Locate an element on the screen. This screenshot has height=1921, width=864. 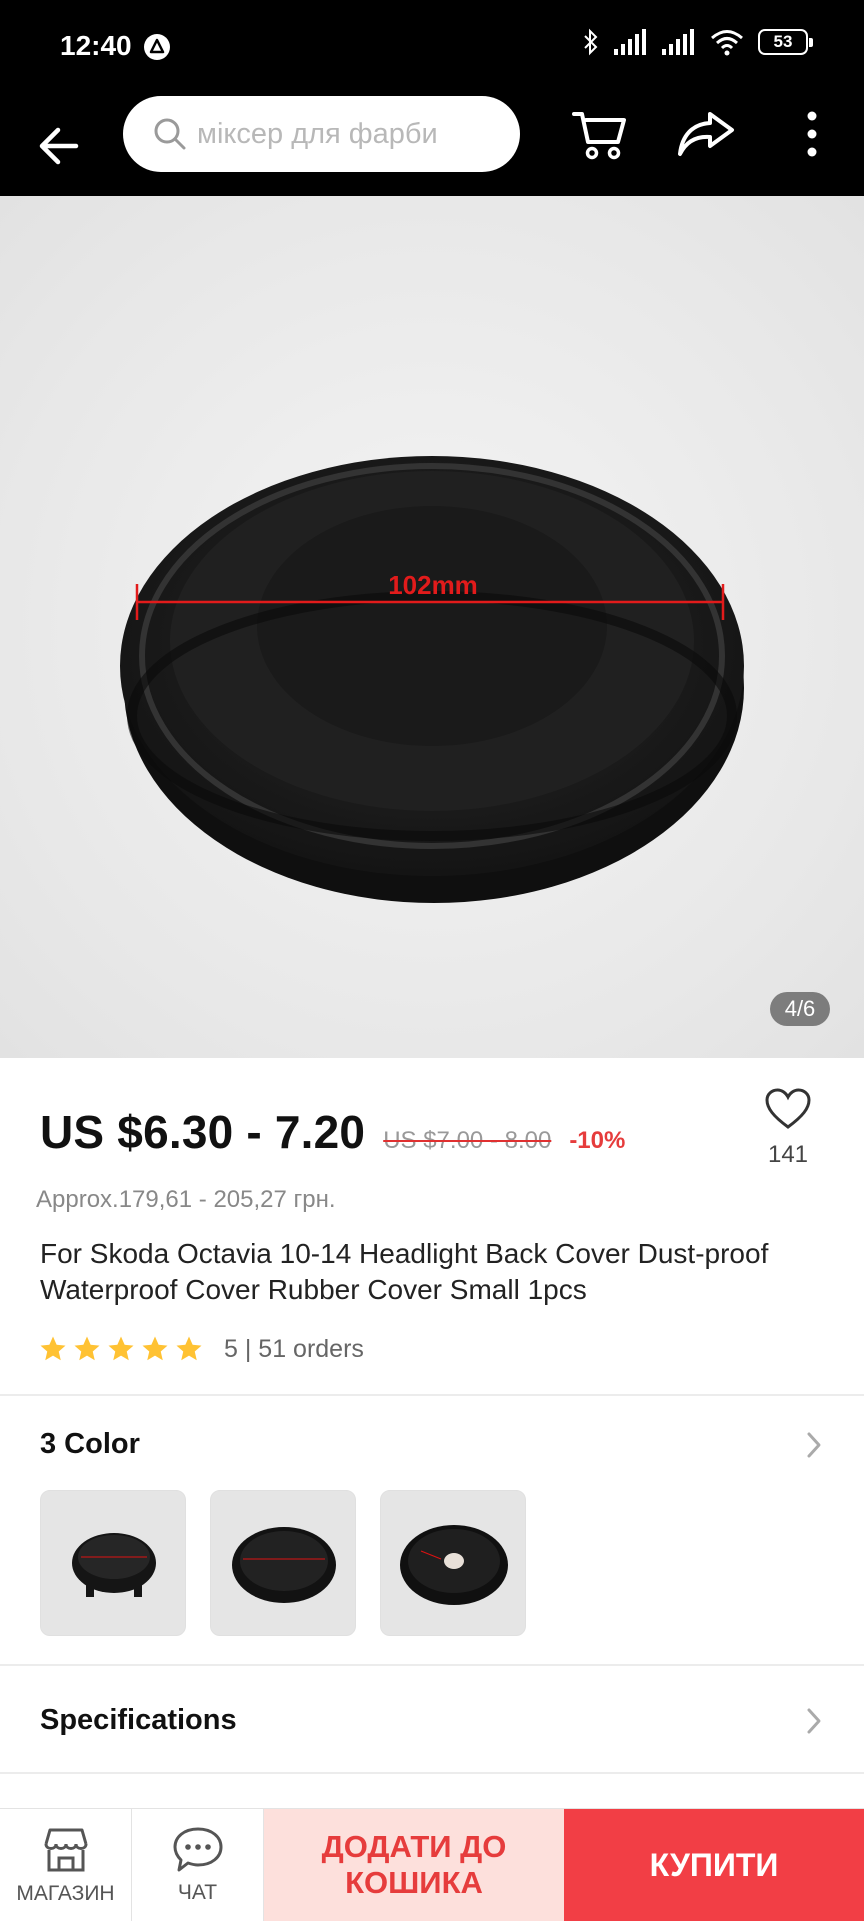
search-input: міксер для фарби is located at coordinates (321, 134).